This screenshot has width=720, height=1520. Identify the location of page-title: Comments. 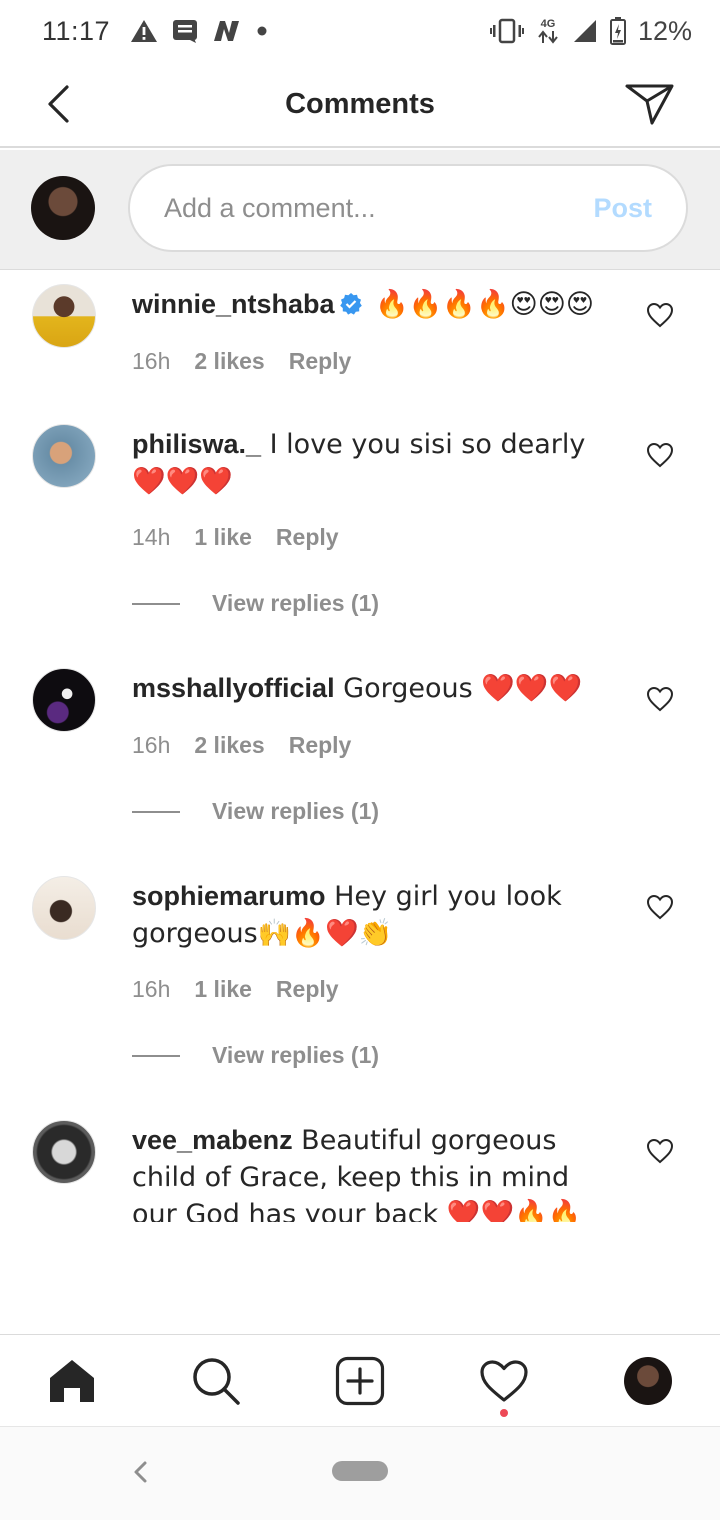
(360, 103).